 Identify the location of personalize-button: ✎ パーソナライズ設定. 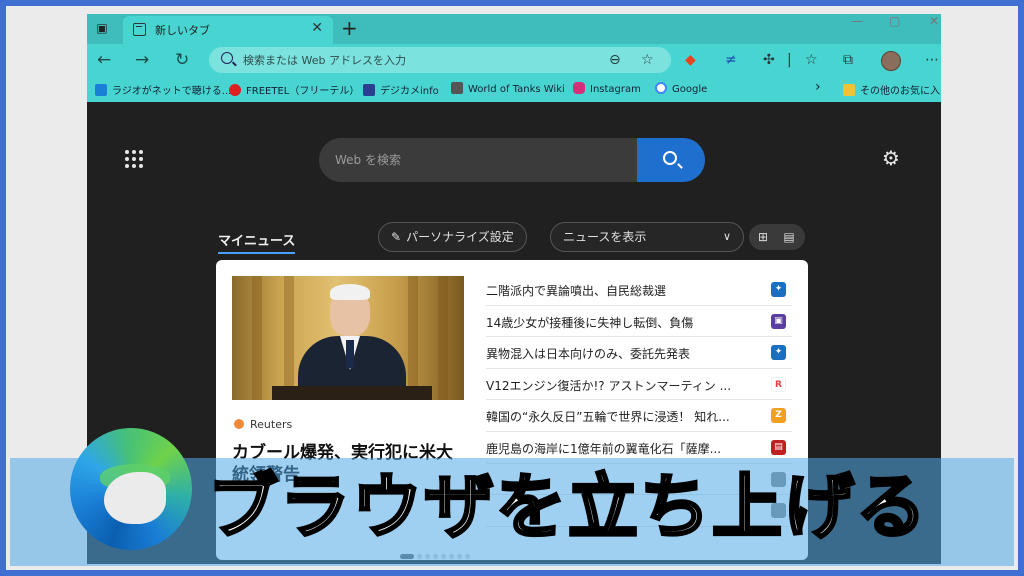
(452, 237).